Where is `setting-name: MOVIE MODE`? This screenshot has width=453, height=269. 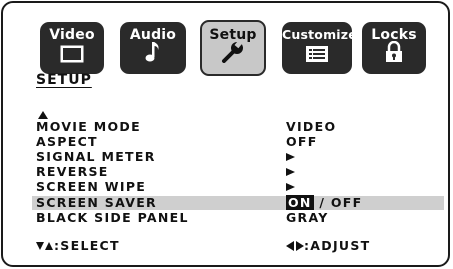
setting-name: MOVIE MODE is located at coordinates (88, 126).